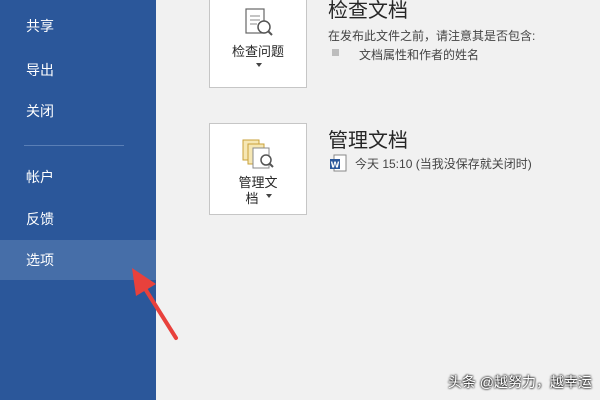 The image size is (600, 400). Describe the element at coordinates (155, 304) in the screenshot. I see `red-arrow-icon` at that location.